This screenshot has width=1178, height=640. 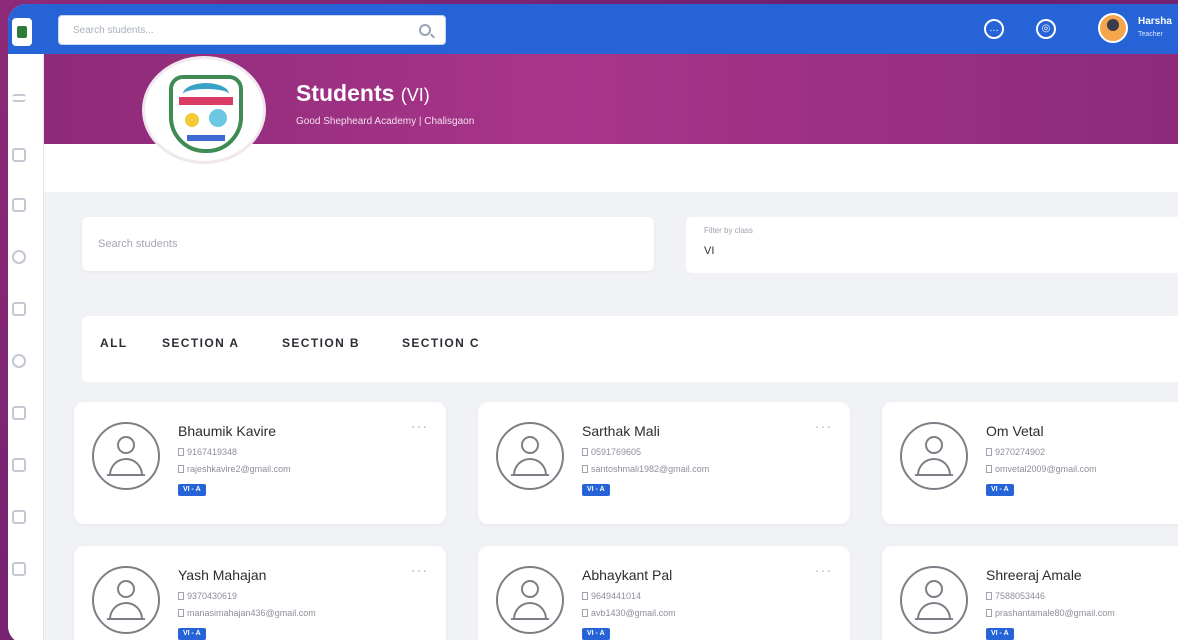 I want to click on globe-icon: ◎, so click(x=1046, y=29).